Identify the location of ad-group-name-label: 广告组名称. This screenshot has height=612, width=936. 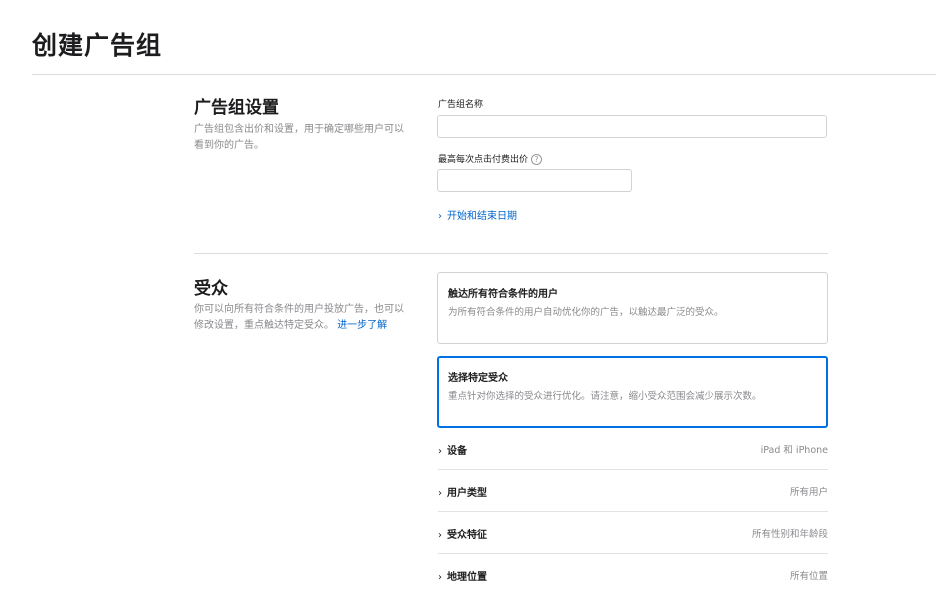
(461, 105).